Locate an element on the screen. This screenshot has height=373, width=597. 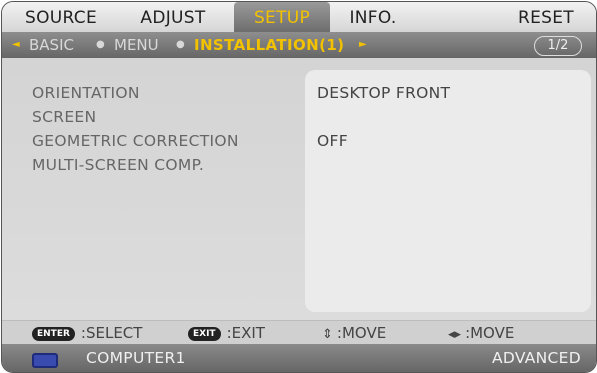
setting-multi-screen-comp: MULTI-SCREEN COMP. is located at coordinates (118, 165).